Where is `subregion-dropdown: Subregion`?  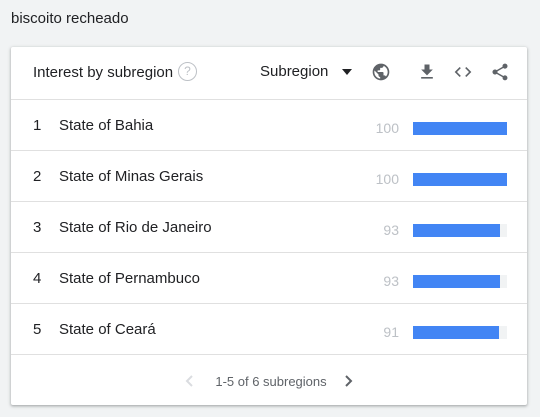
subregion-dropdown: Subregion is located at coordinates (306, 71).